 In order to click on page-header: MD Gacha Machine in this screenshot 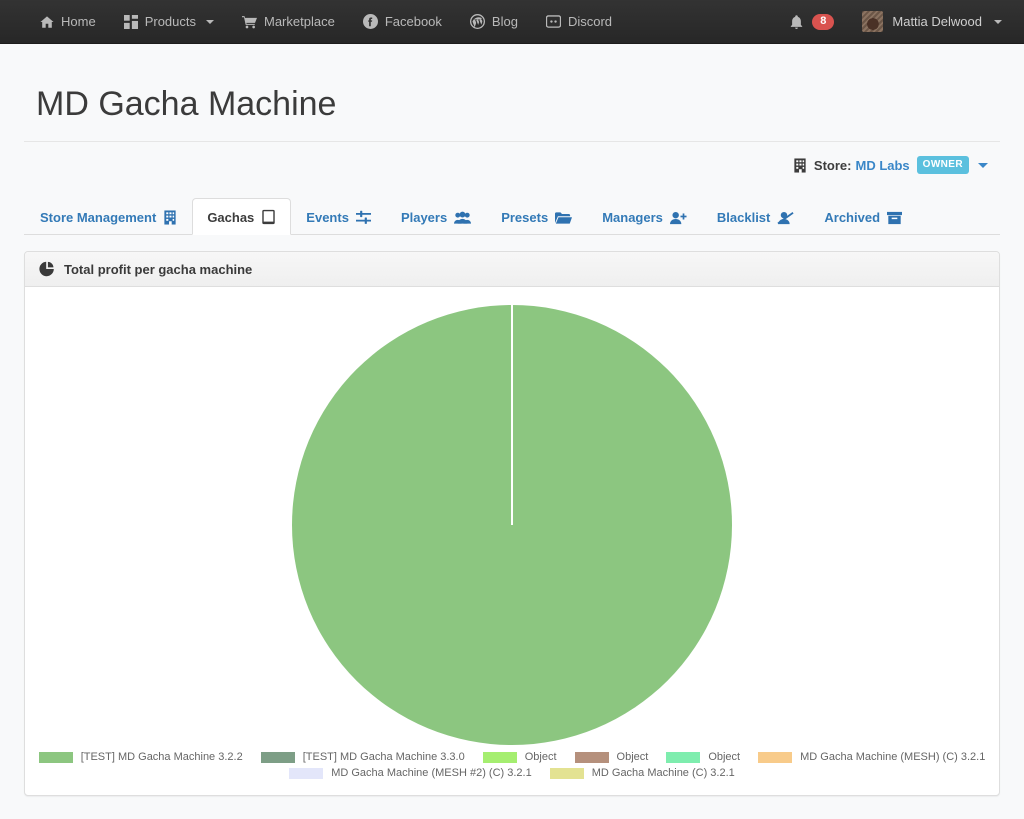, I will do `click(512, 93)`.